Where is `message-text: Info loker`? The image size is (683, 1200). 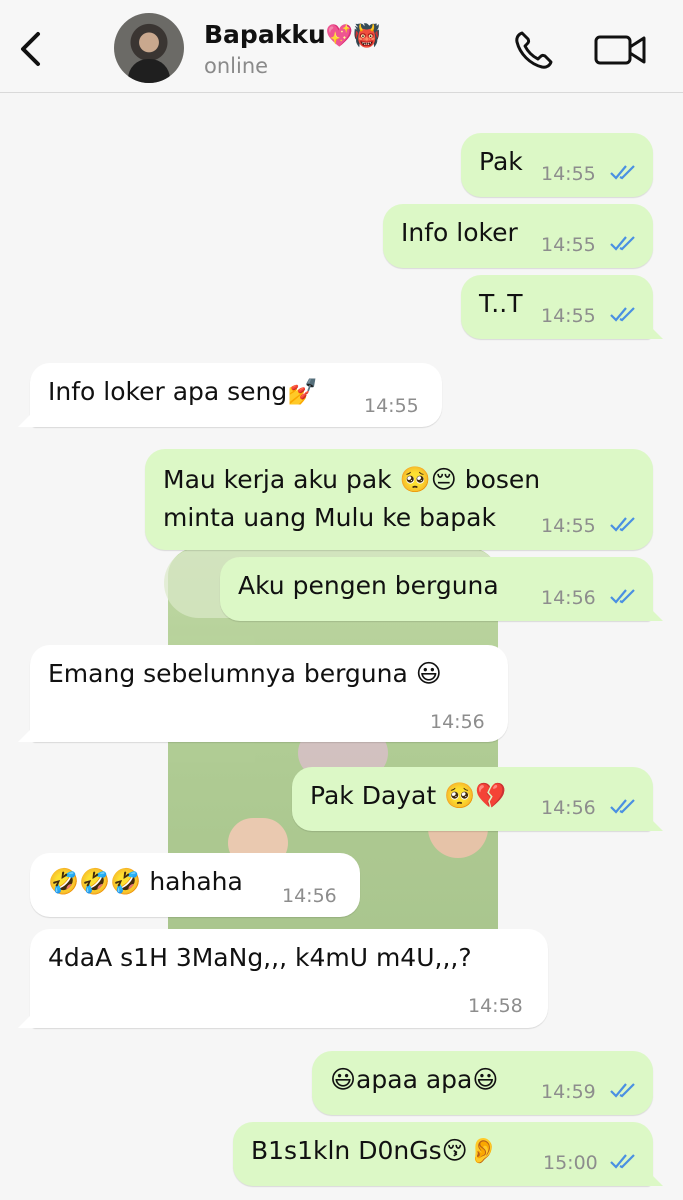
message-text: Info loker is located at coordinates (459, 232).